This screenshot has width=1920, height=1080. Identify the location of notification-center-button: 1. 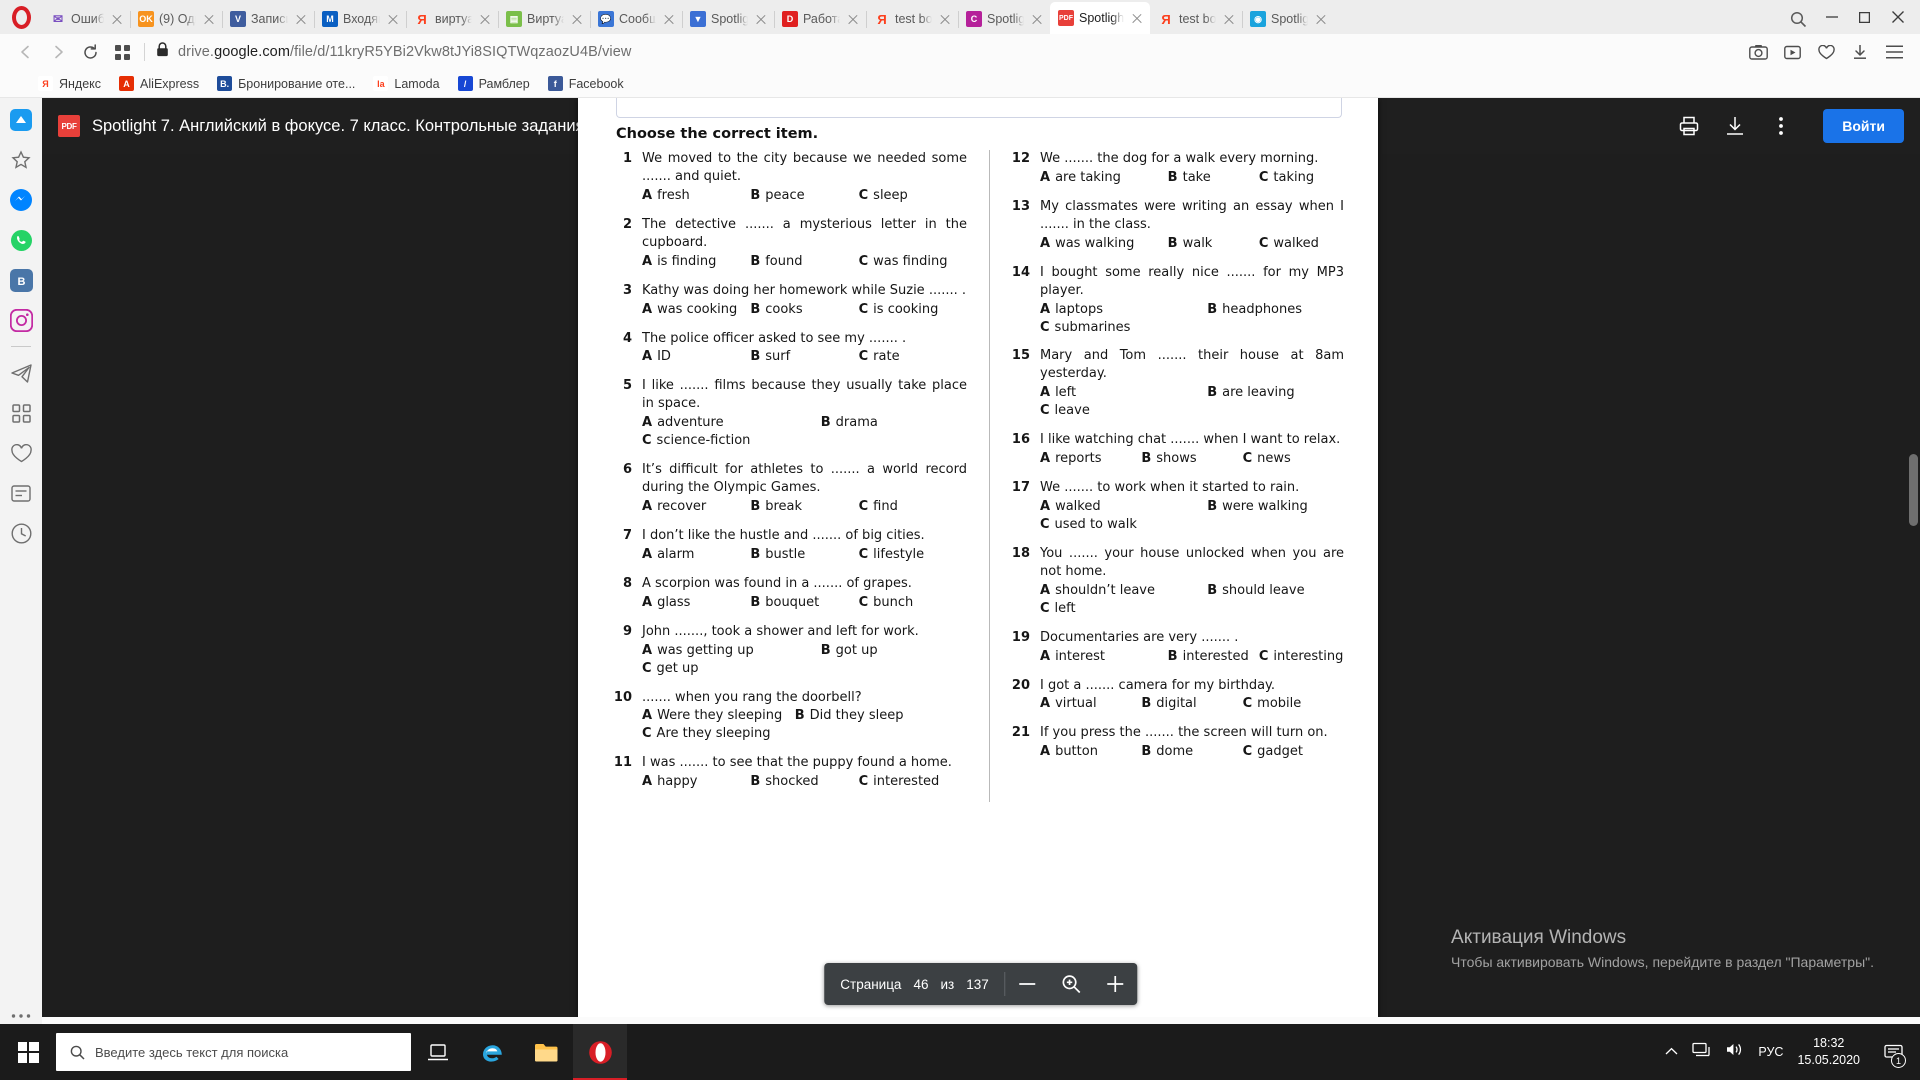
(1893, 1052).